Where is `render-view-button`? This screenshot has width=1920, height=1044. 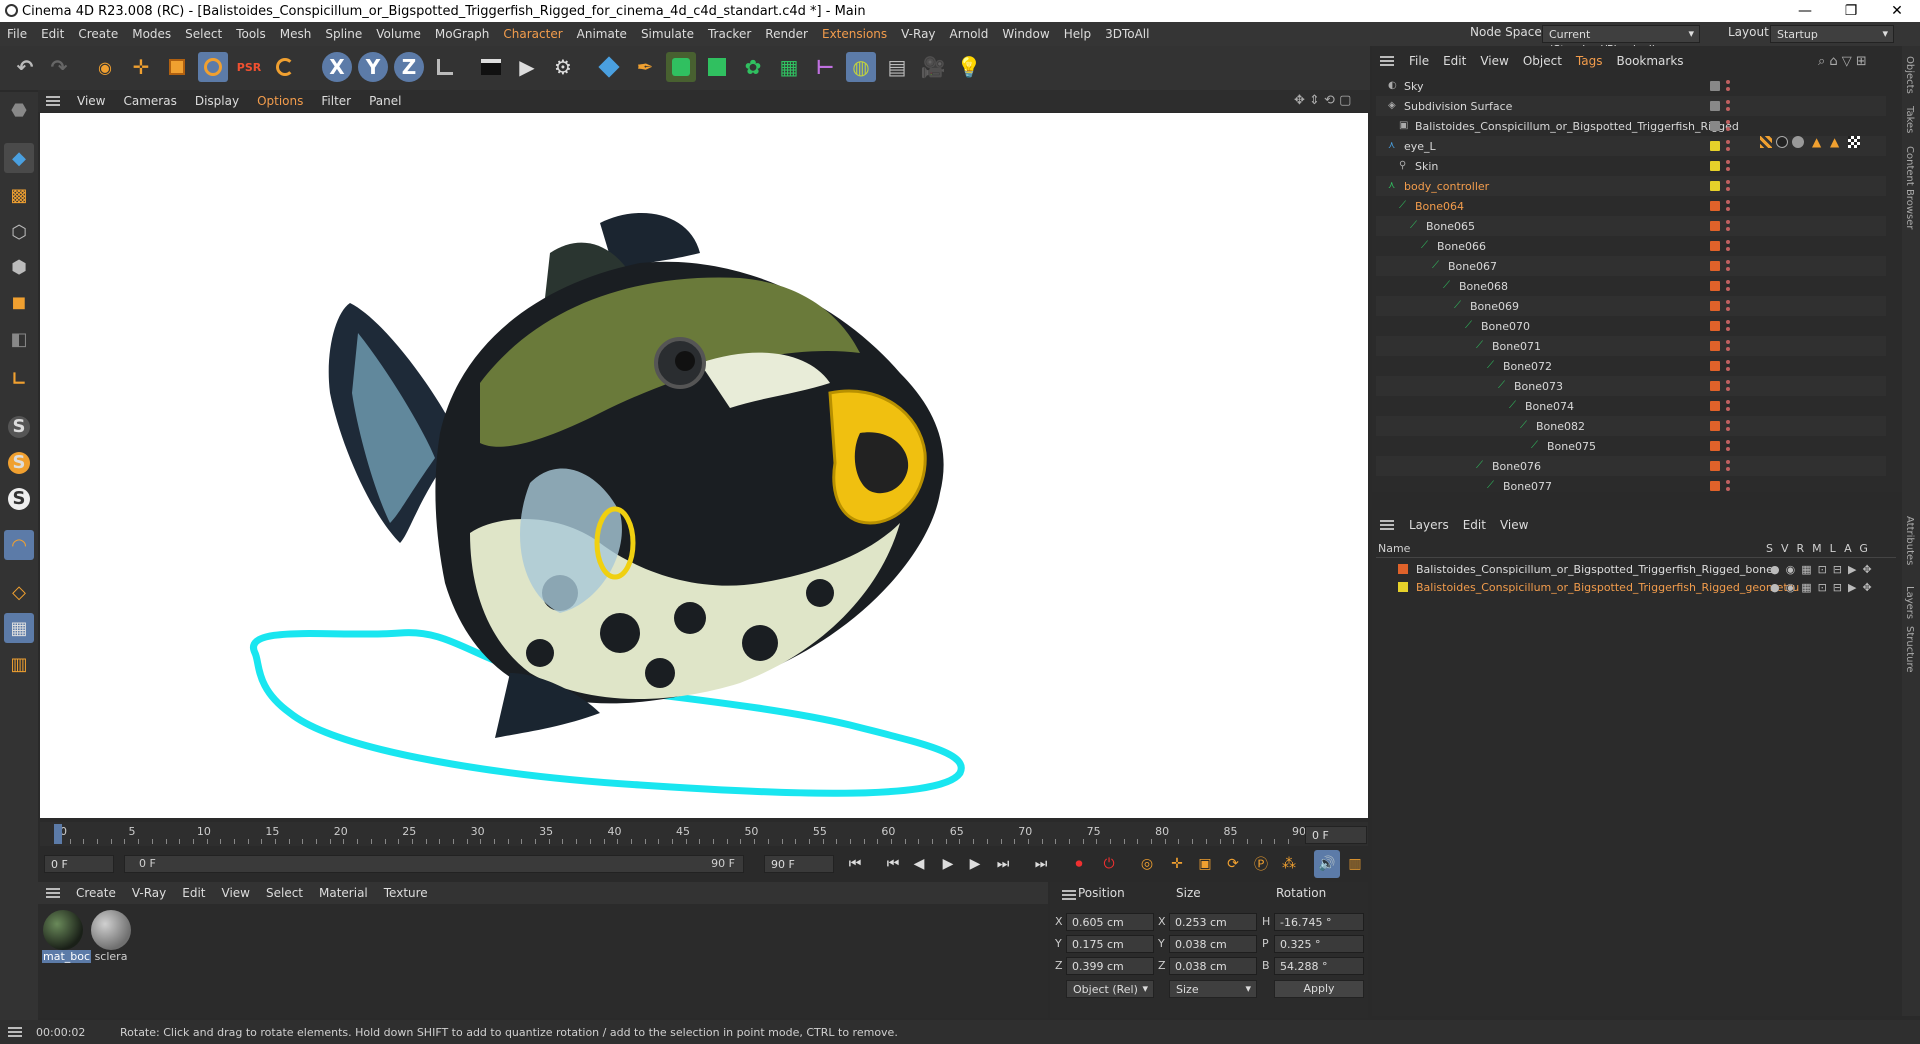 render-view-button is located at coordinates (491, 67).